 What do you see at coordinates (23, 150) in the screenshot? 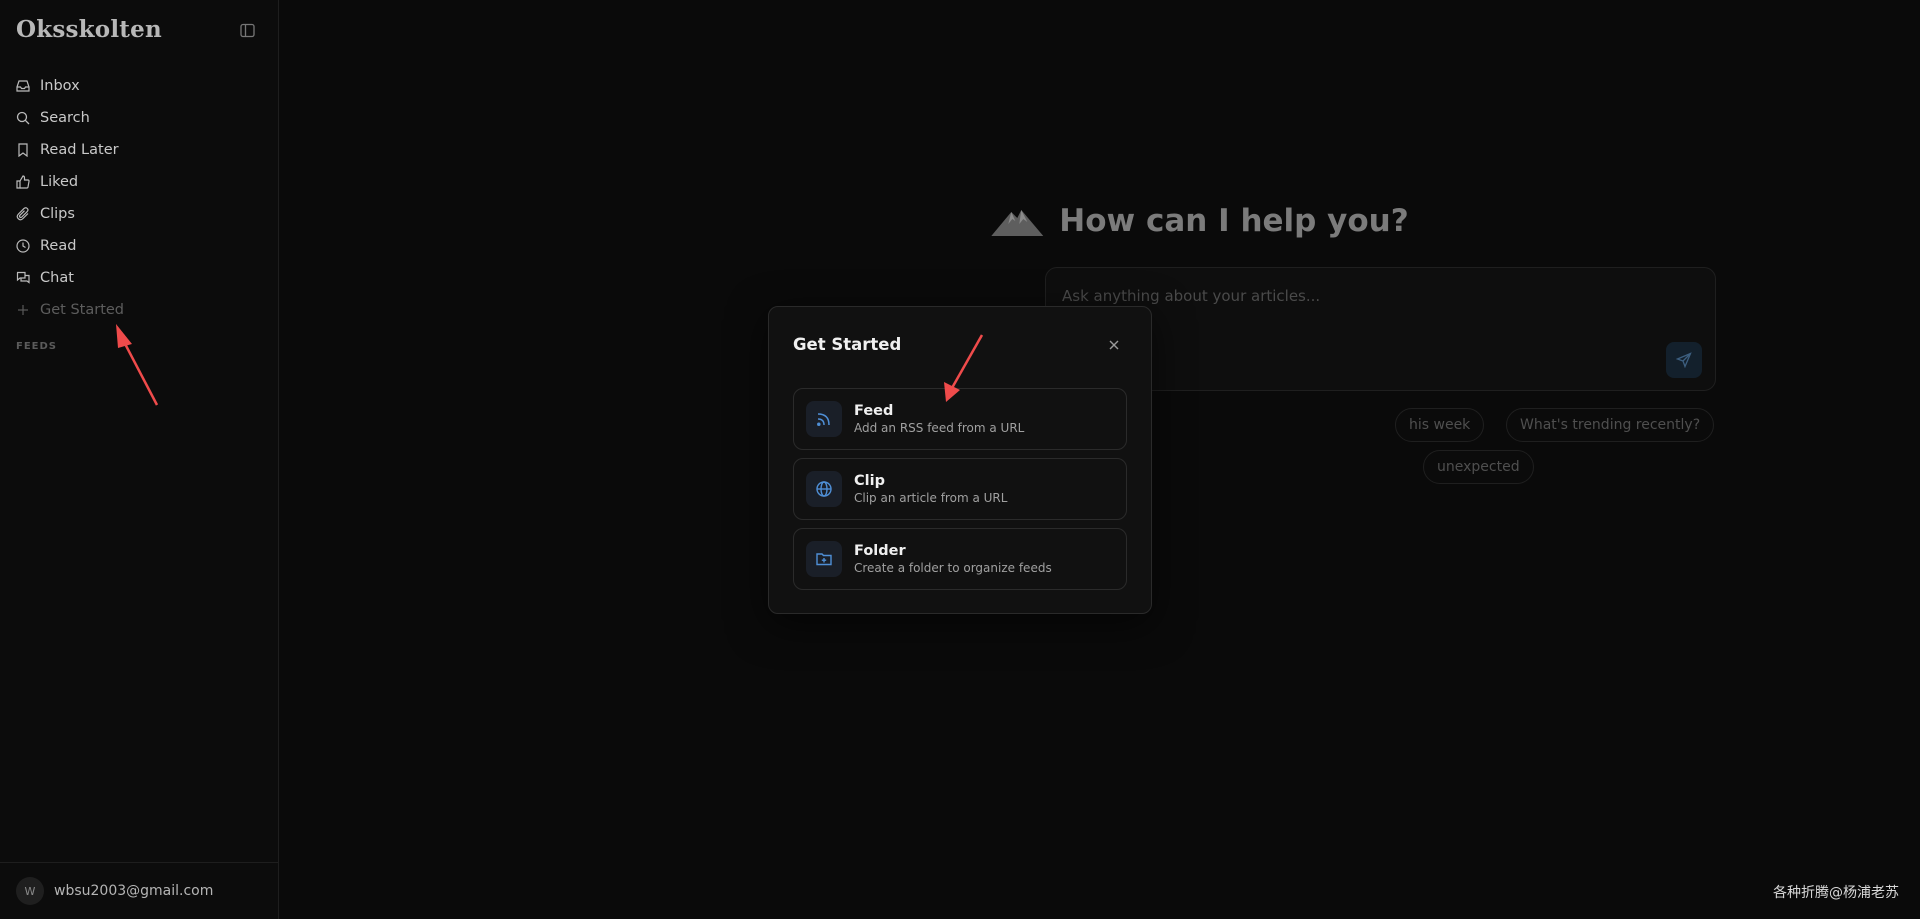
I see `bookmark-icon` at bounding box center [23, 150].